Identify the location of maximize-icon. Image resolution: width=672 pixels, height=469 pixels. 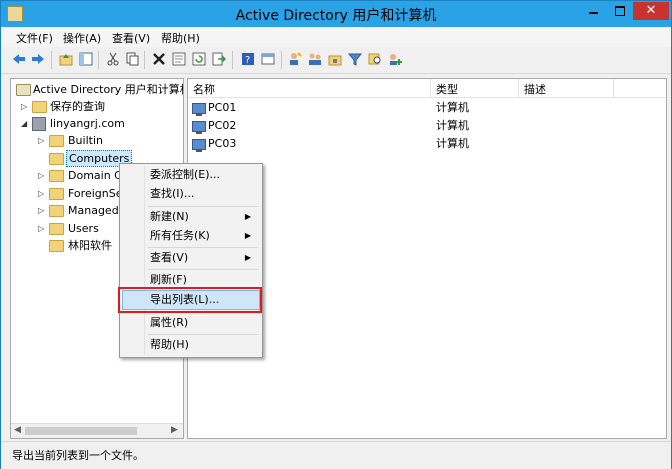
(620, 11).